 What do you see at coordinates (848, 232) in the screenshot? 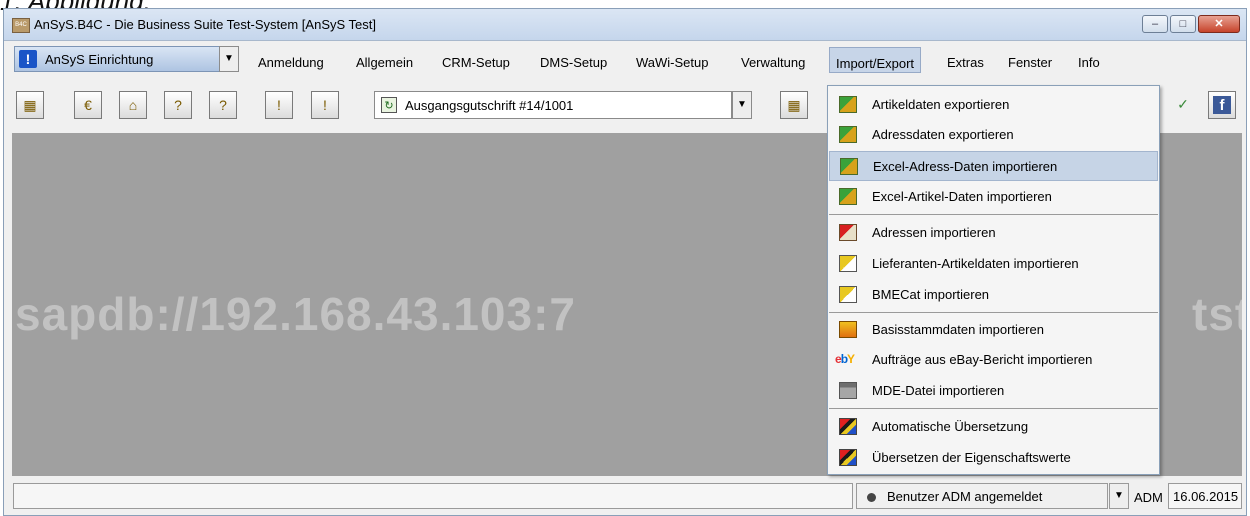
I see `address-import-icon` at bounding box center [848, 232].